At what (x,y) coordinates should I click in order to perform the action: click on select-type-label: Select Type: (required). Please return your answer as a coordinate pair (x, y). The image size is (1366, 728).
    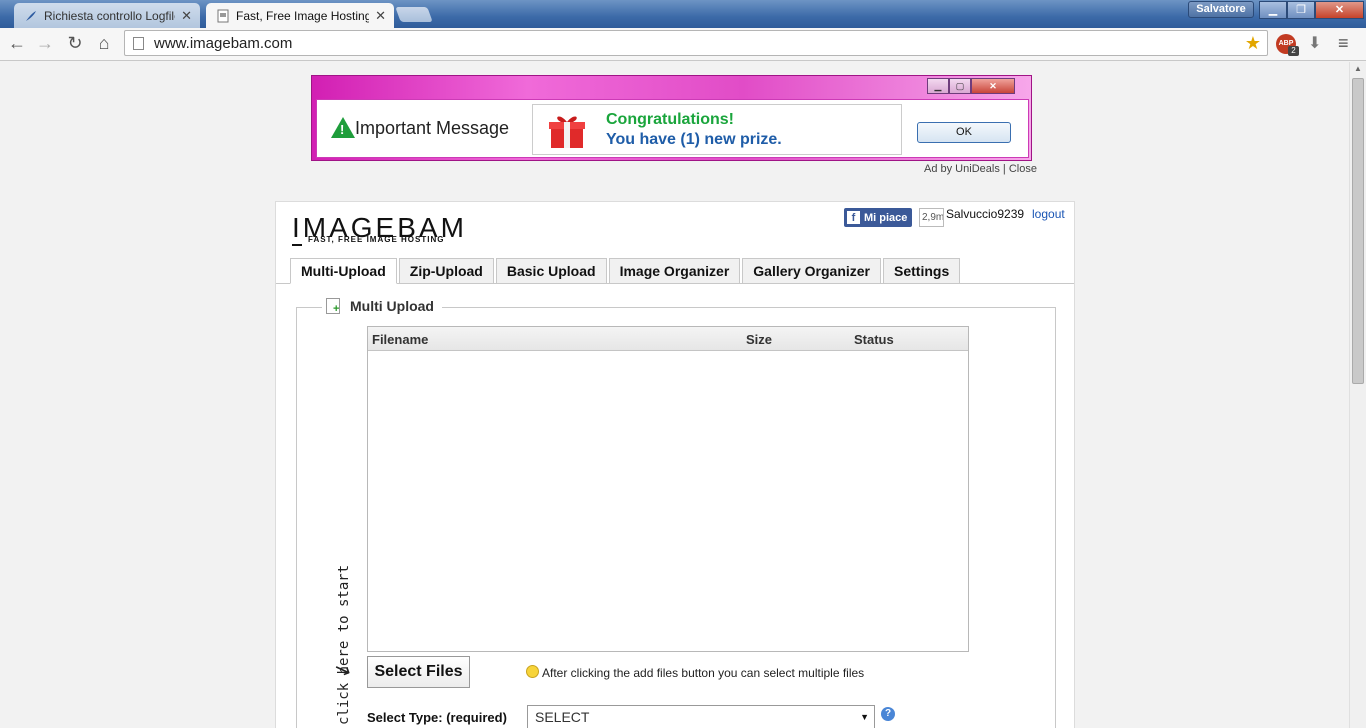
    Looking at the image, I should click on (437, 717).